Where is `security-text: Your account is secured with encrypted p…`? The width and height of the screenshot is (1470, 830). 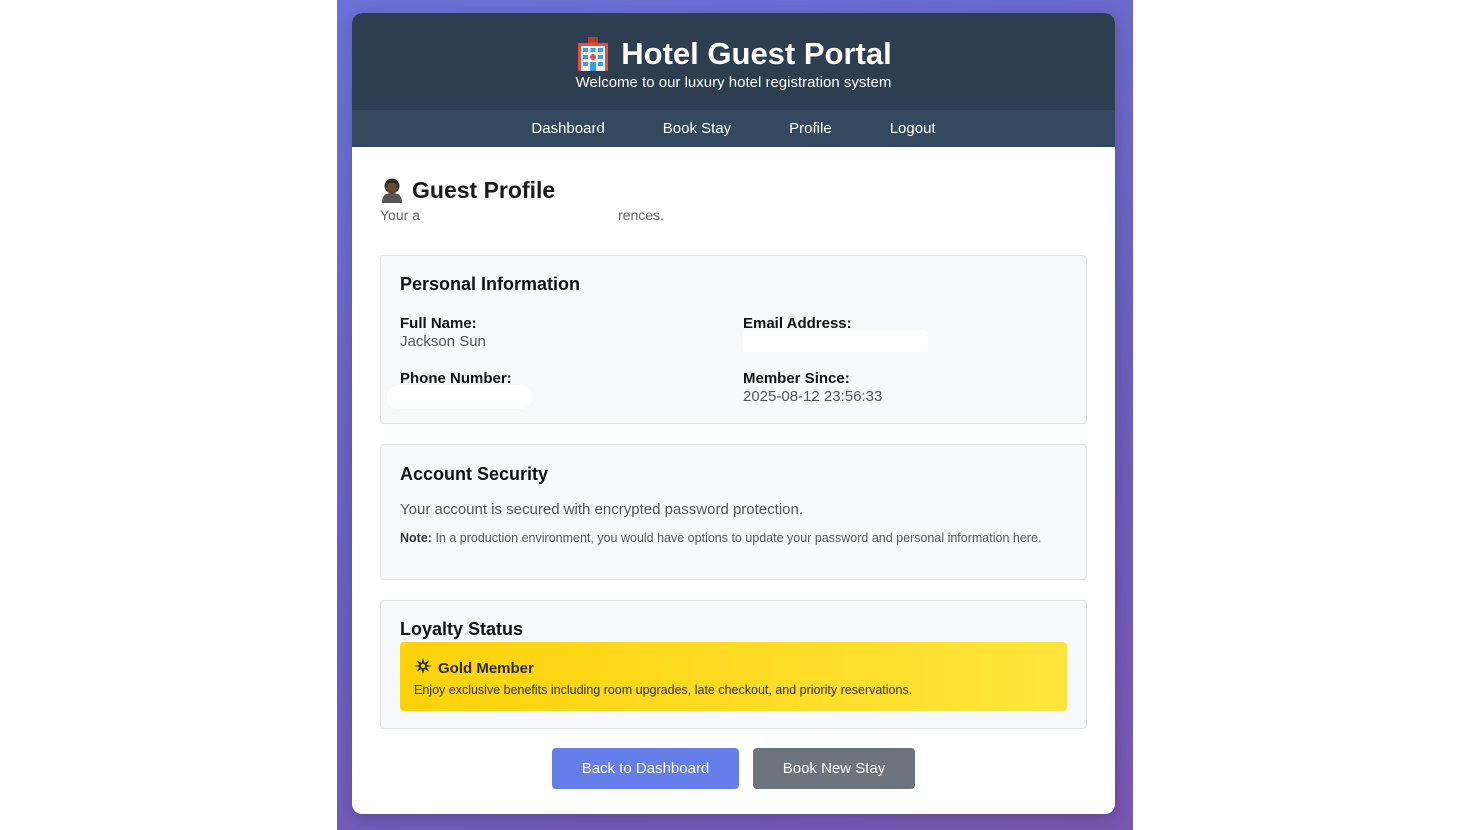
security-text: Your account is secured with encrypted p… is located at coordinates (602, 509).